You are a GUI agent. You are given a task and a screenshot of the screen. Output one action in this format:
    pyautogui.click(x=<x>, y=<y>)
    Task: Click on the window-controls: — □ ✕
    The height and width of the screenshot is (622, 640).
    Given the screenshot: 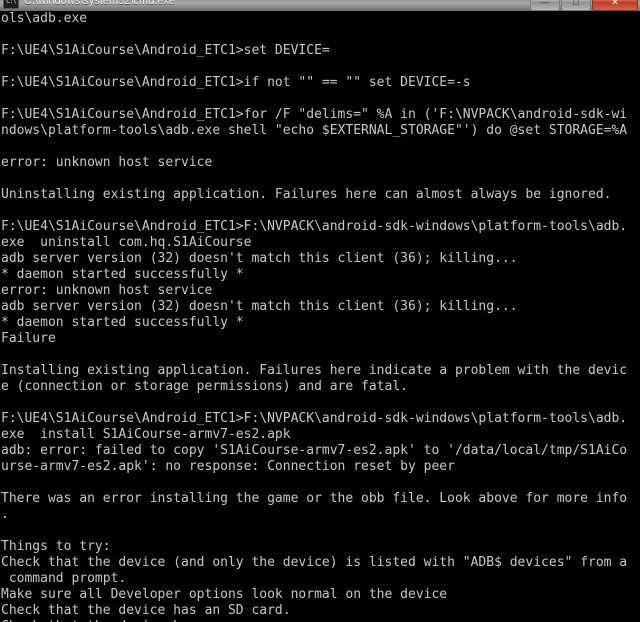 What is the action you would take?
    pyautogui.click(x=584, y=5)
    